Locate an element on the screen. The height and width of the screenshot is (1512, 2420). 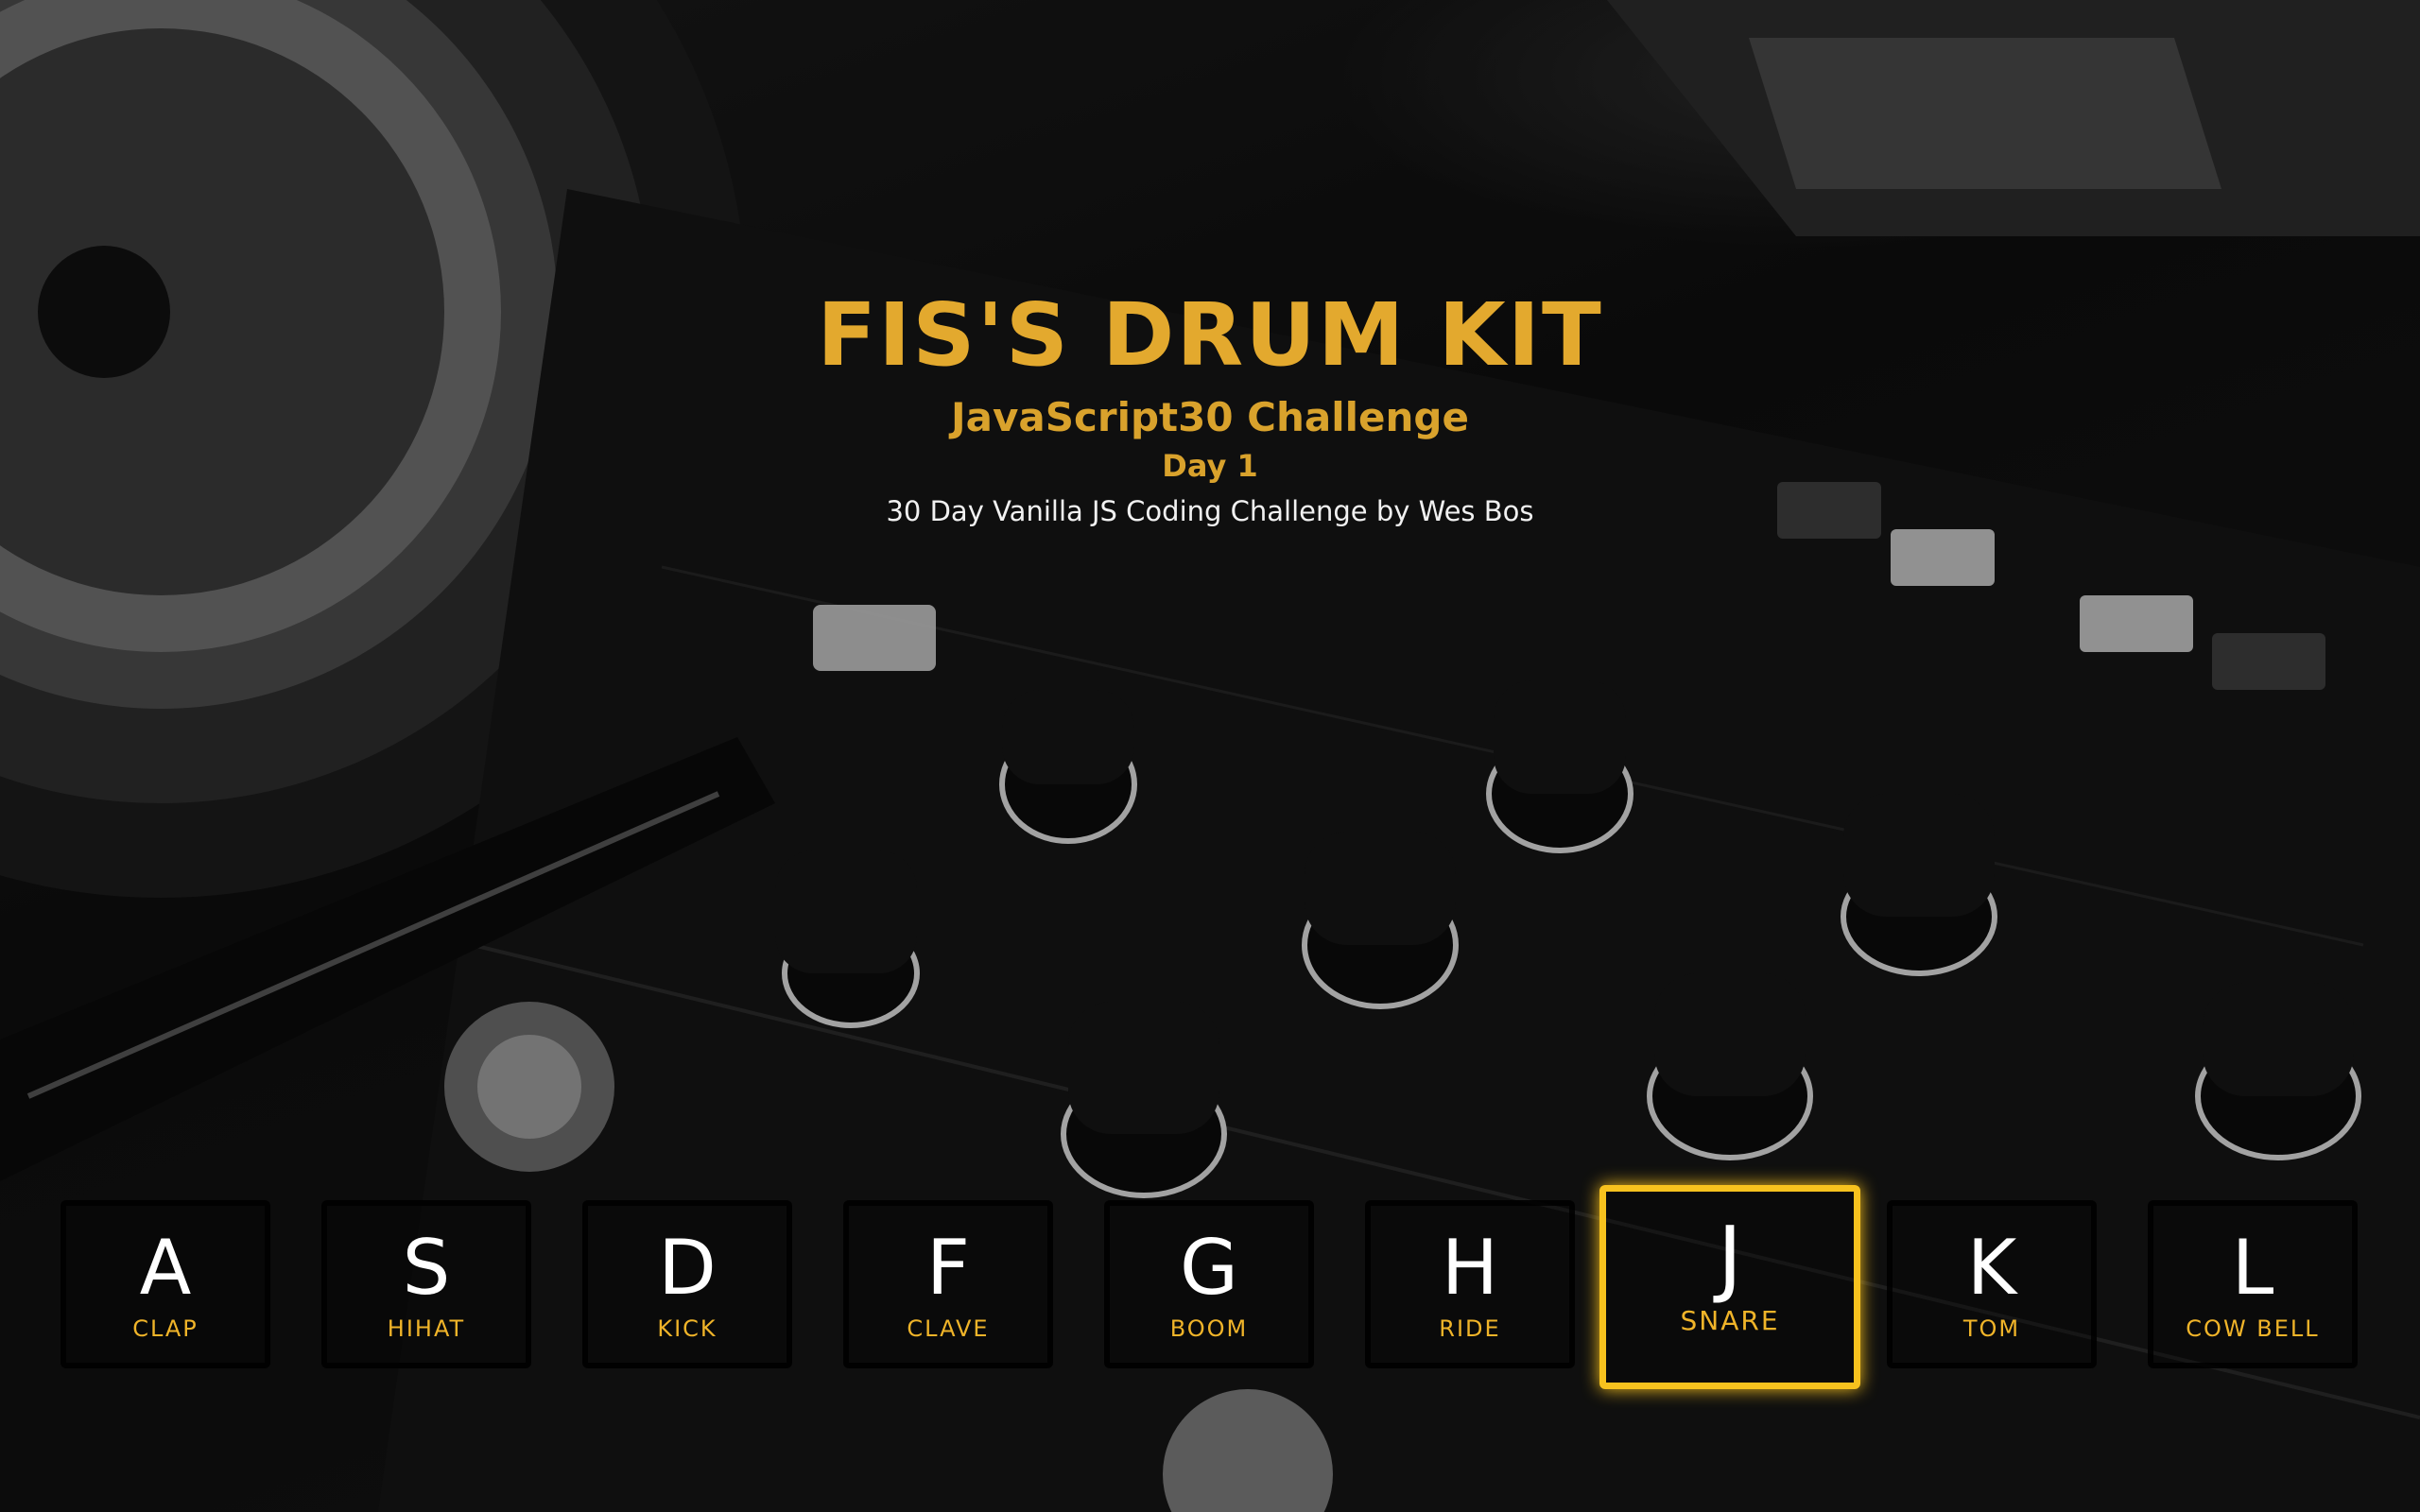
key-letter: K is located at coordinates (1991, 1268).